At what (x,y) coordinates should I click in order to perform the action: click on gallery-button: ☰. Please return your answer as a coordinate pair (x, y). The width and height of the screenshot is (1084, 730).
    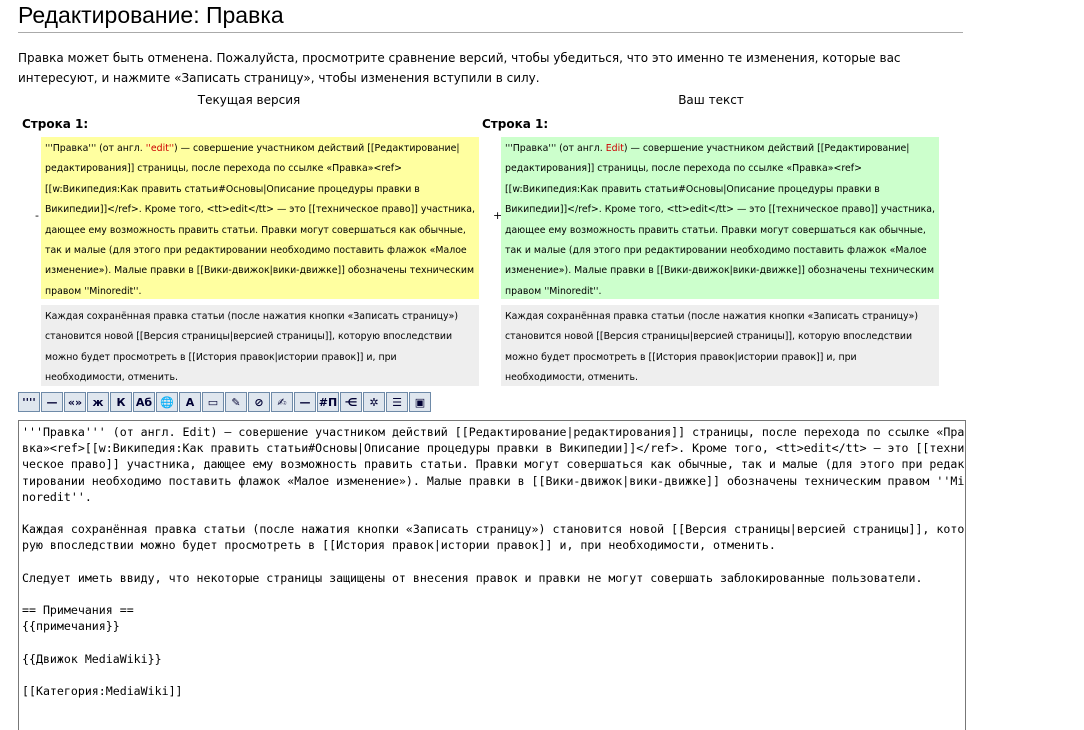
    Looking at the image, I should click on (397, 402).